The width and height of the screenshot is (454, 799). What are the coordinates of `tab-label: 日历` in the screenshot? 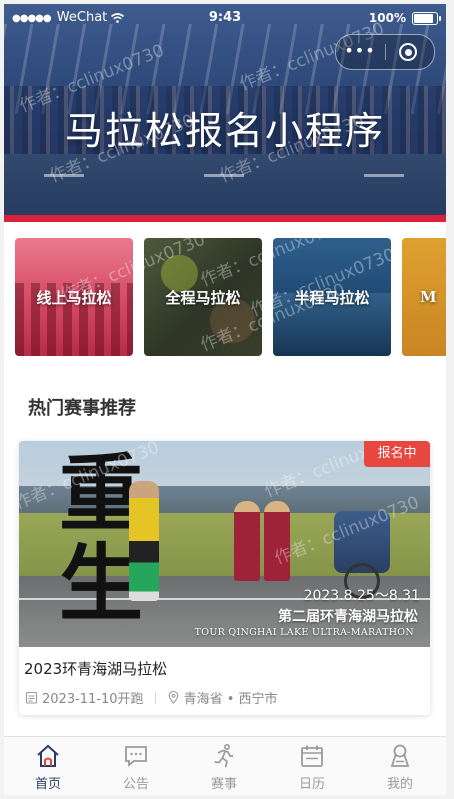 It's located at (311, 784).